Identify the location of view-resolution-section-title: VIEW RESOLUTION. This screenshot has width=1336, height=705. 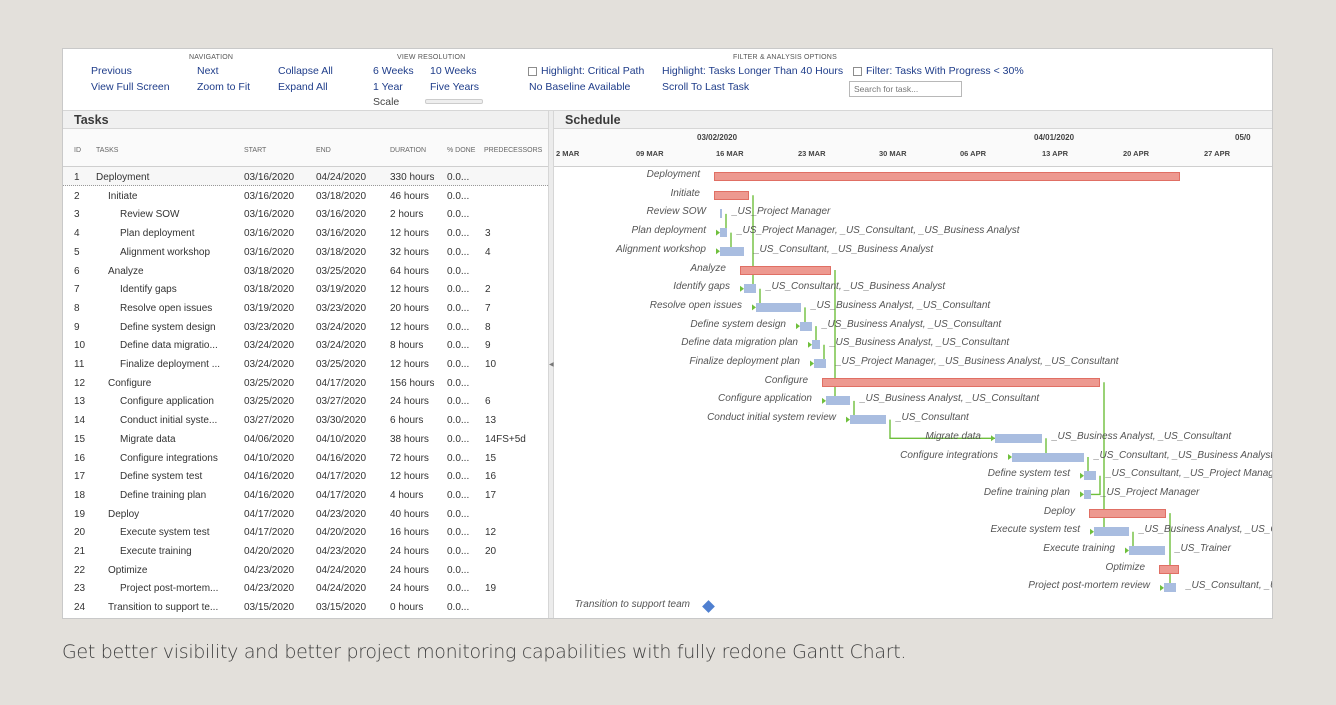
(431, 57).